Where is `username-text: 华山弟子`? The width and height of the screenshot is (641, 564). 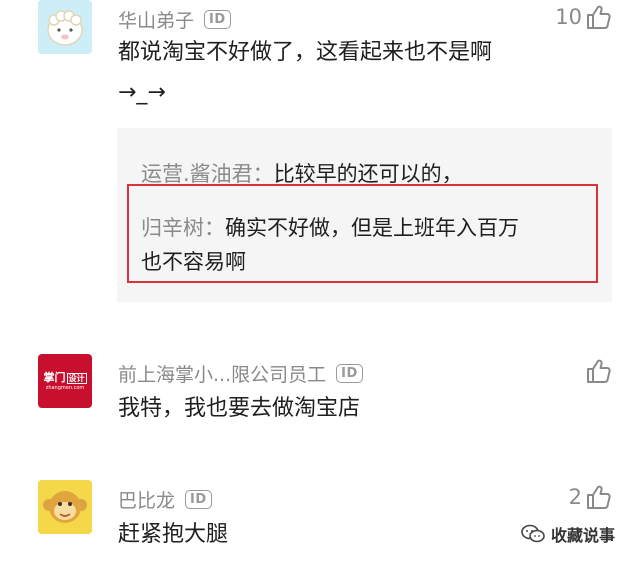
username-text: 华山弟子 is located at coordinates (156, 19).